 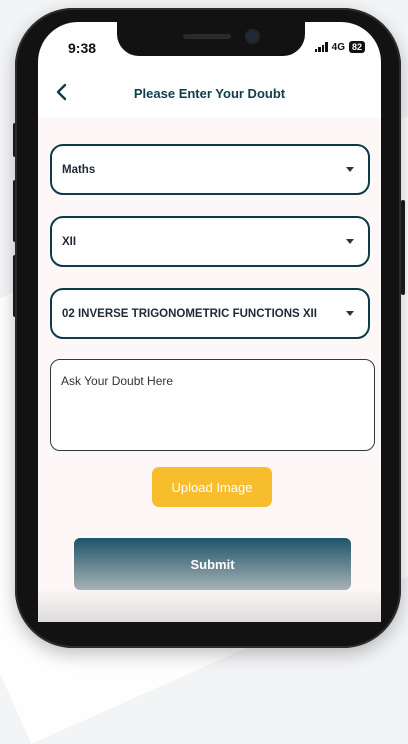 I want to click on page-title: Please Enter Your Doubt, so click(x=209, y=93).